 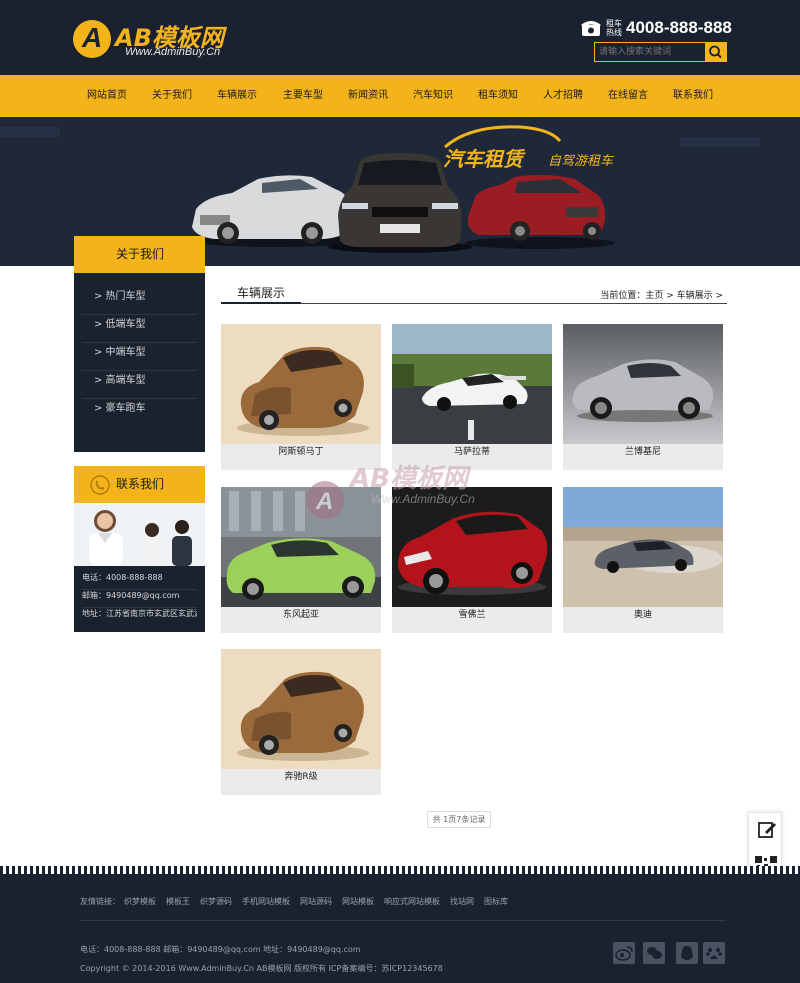 What do you see at coordinates (303, 96) in the screenshot?
I see `nav-models: 主要车型` at bounding box center [303, 96].